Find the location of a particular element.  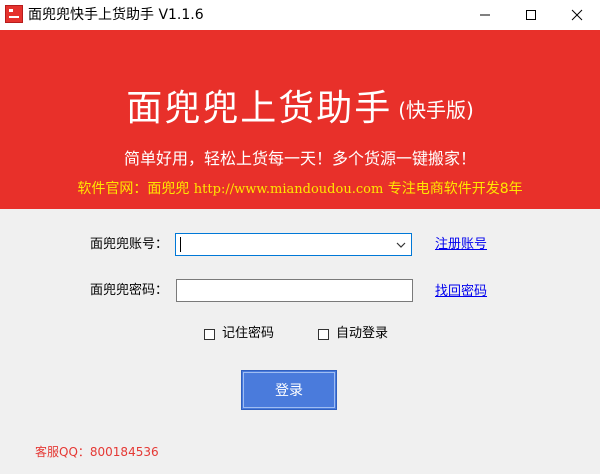

find-password-link: 找回密码 is located at coordinates (461, 292).